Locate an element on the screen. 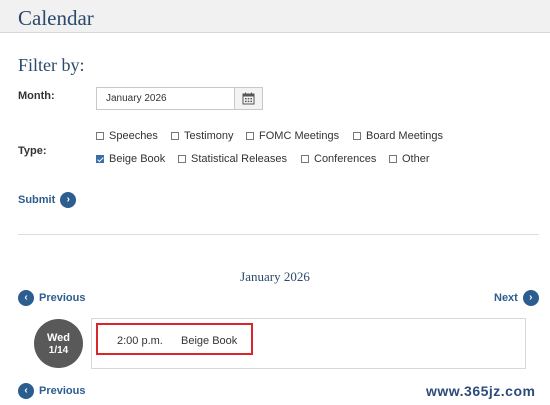  checkbox-label: Testimony is located at coordinates (209, 136).